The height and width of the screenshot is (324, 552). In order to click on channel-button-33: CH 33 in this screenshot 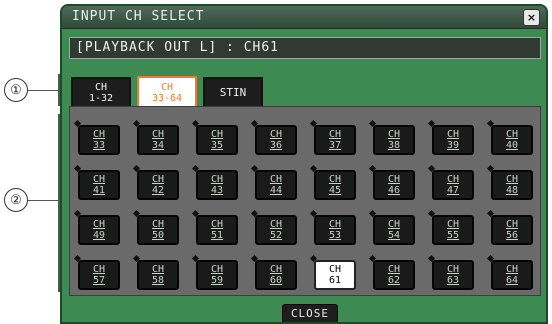, I will do `click(96, 137)`.